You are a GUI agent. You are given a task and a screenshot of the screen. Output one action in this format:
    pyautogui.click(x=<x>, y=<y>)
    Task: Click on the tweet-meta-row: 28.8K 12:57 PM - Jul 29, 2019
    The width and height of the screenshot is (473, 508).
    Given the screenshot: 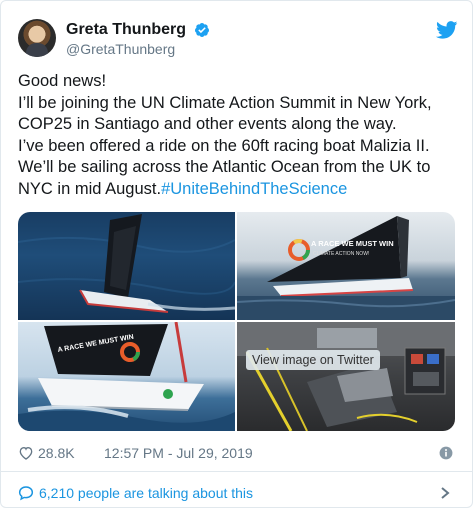 What is the action you would take?
    pyautogui.click(x=238, y=453)
    